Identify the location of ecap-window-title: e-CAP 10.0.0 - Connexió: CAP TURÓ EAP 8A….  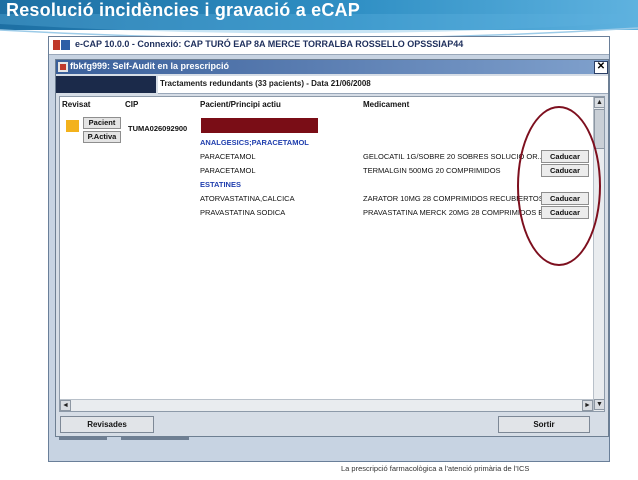
(269, 44).